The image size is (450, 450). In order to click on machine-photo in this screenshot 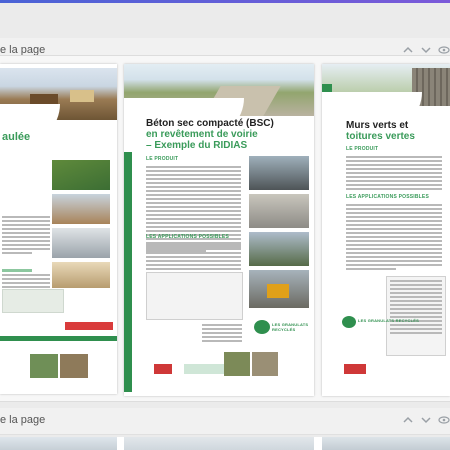, I will do `click(279, 249)`.